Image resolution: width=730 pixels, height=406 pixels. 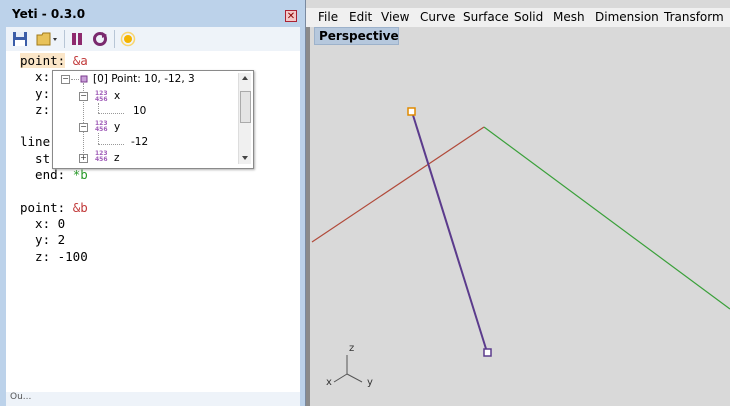 I want to click on menu-edit: Edit, so click(x=360, y=17).